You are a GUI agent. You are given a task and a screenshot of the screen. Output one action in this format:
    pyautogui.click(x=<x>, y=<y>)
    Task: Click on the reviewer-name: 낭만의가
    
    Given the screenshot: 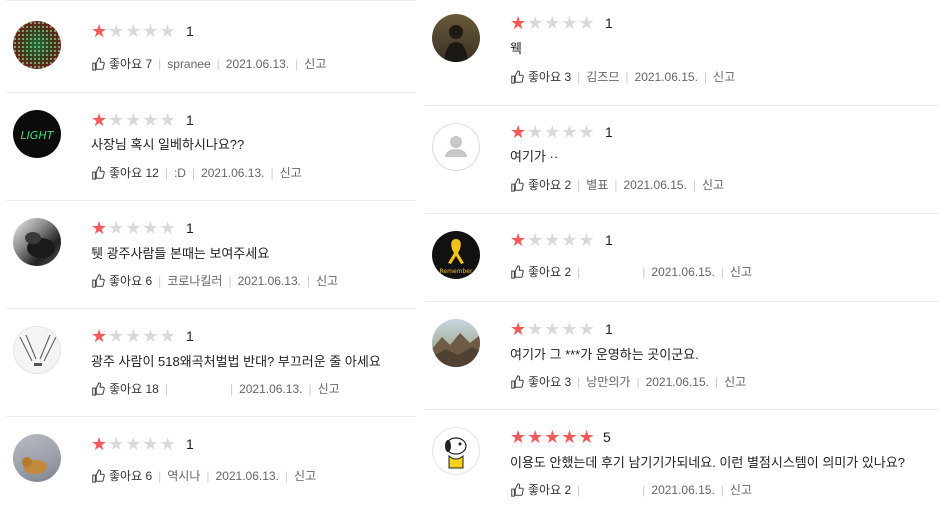 What is the action you would take?
    pyautogui.click(x=608, y=382)
    